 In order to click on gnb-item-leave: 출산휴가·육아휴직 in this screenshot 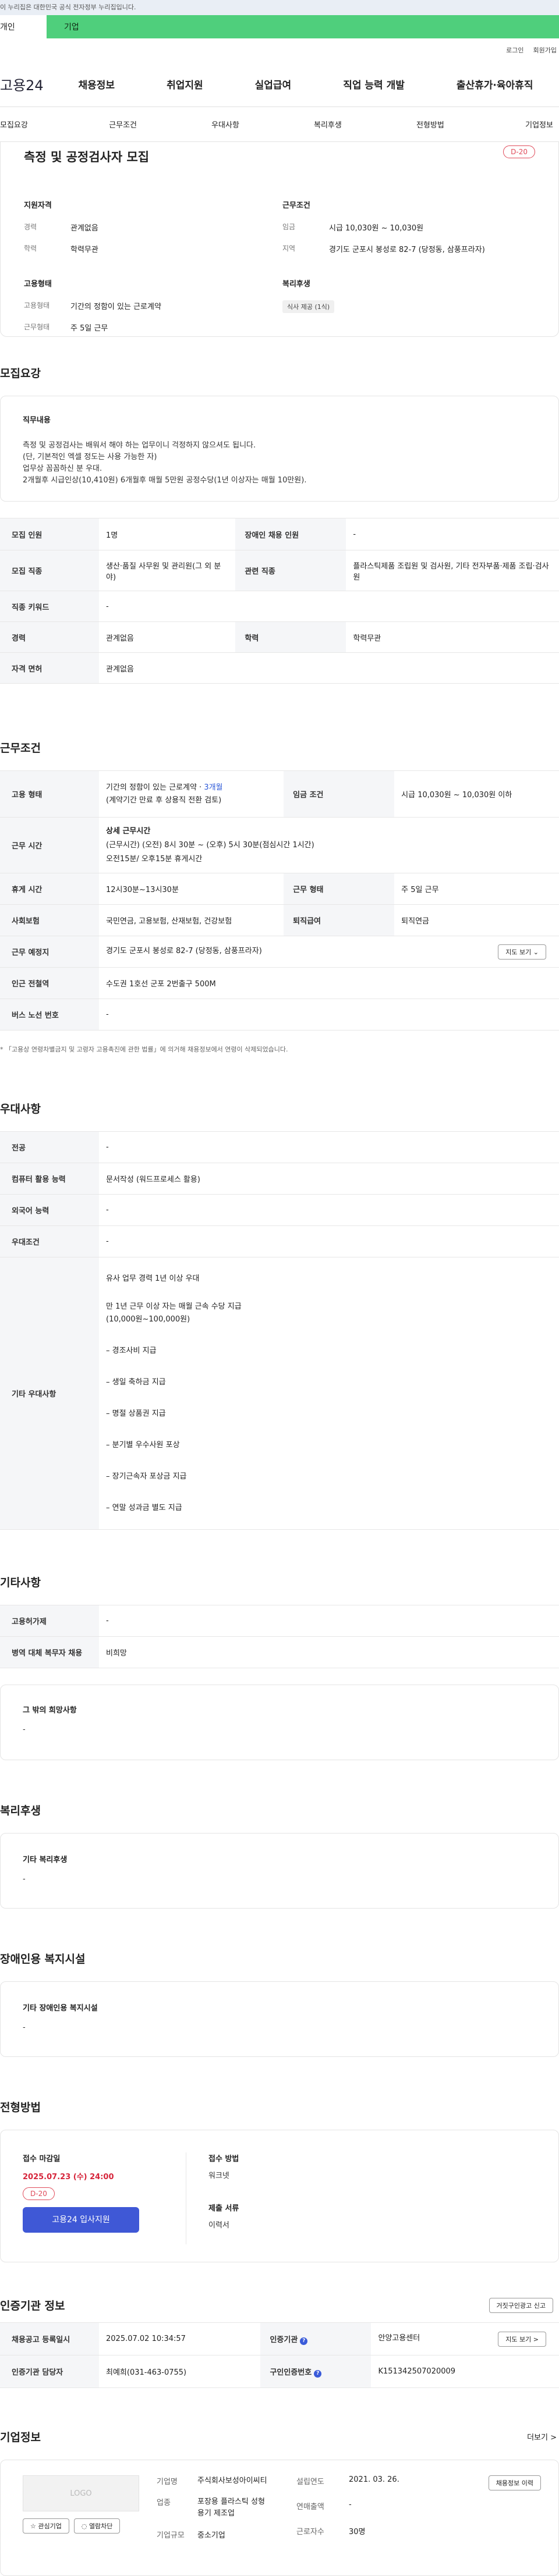, I will do `click(495, 84)`.